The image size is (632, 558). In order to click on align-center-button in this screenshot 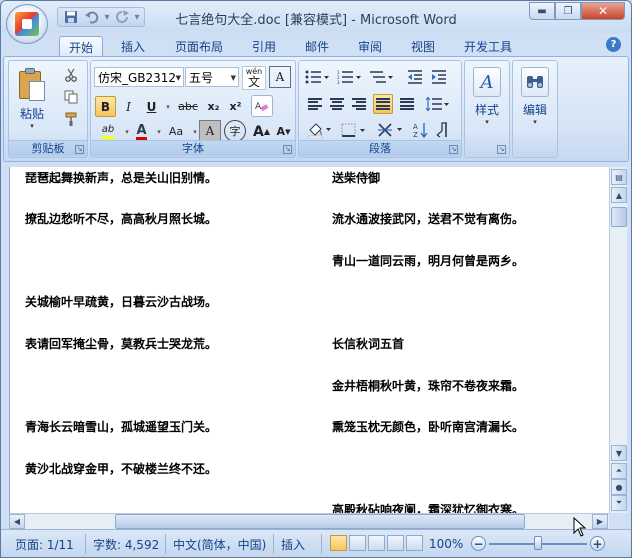, I will do `click(337, 104)`.